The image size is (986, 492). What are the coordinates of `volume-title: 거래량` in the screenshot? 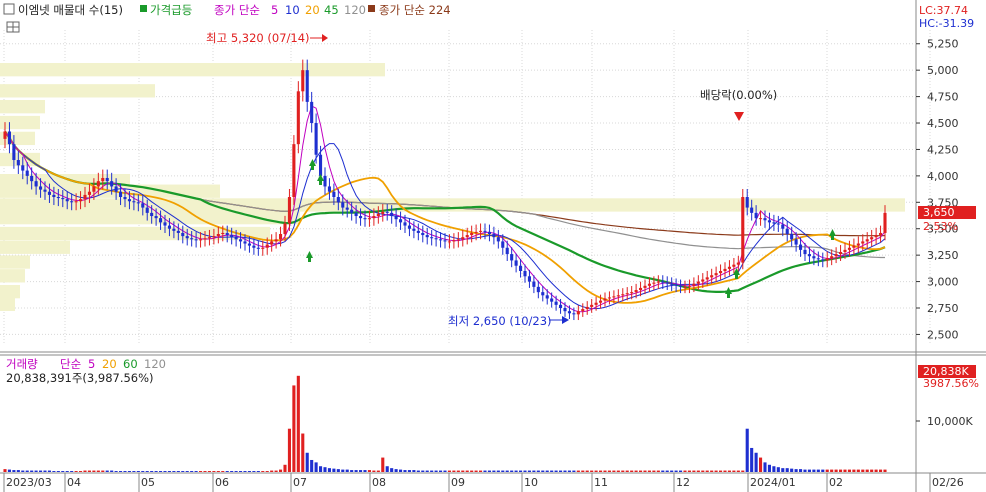 It's located at (22, 364).